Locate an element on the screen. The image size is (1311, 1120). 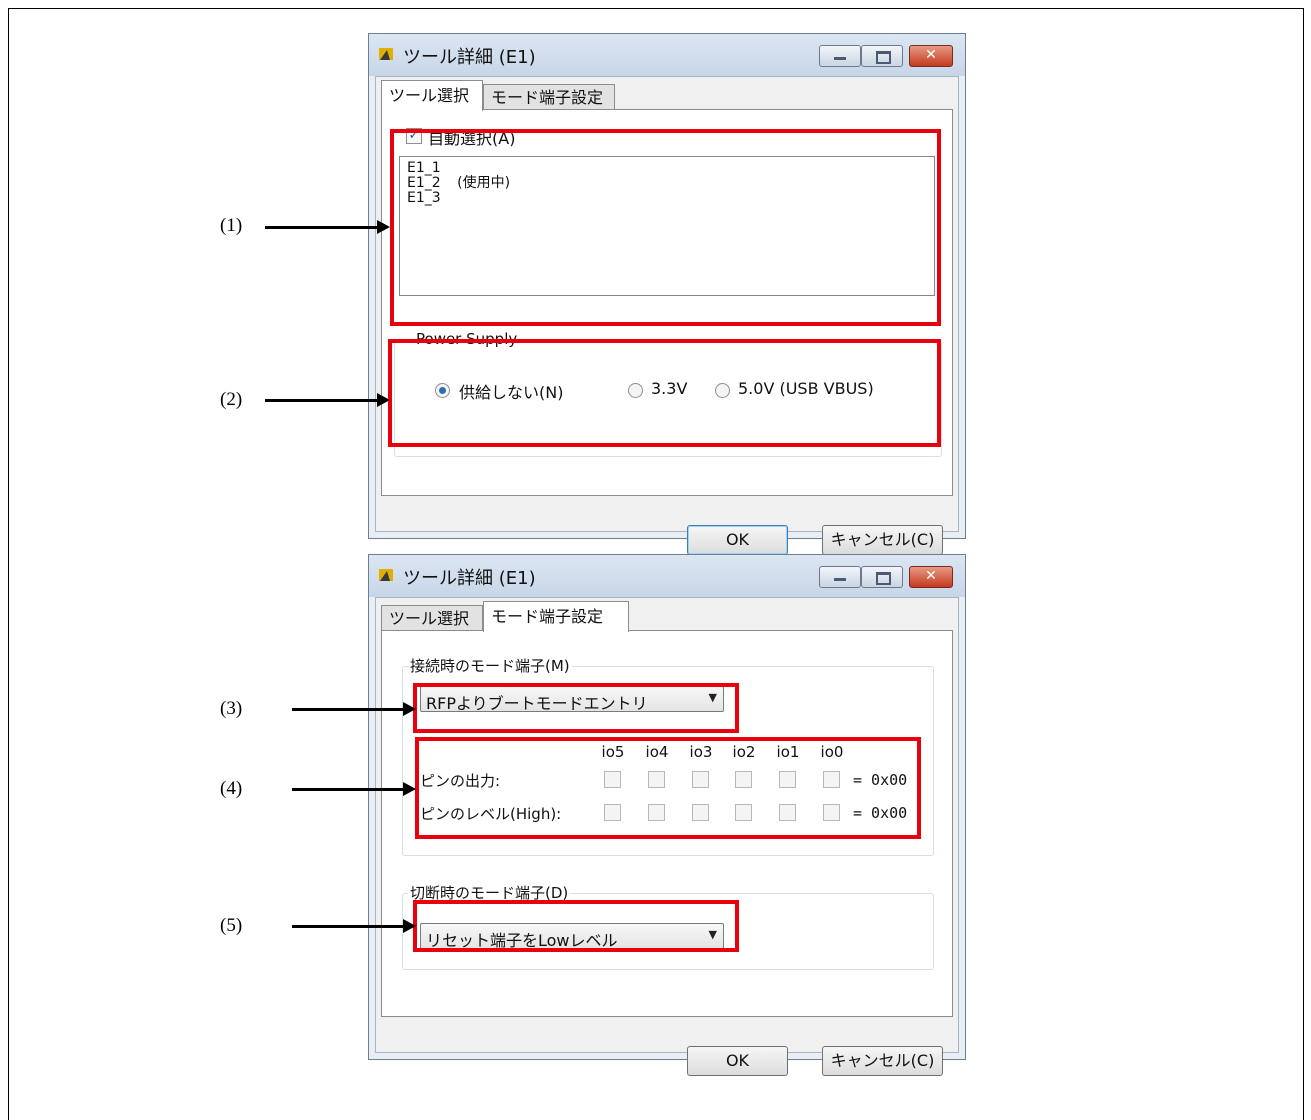
callout-label-5: (5) is located at coordinates (231, 925).